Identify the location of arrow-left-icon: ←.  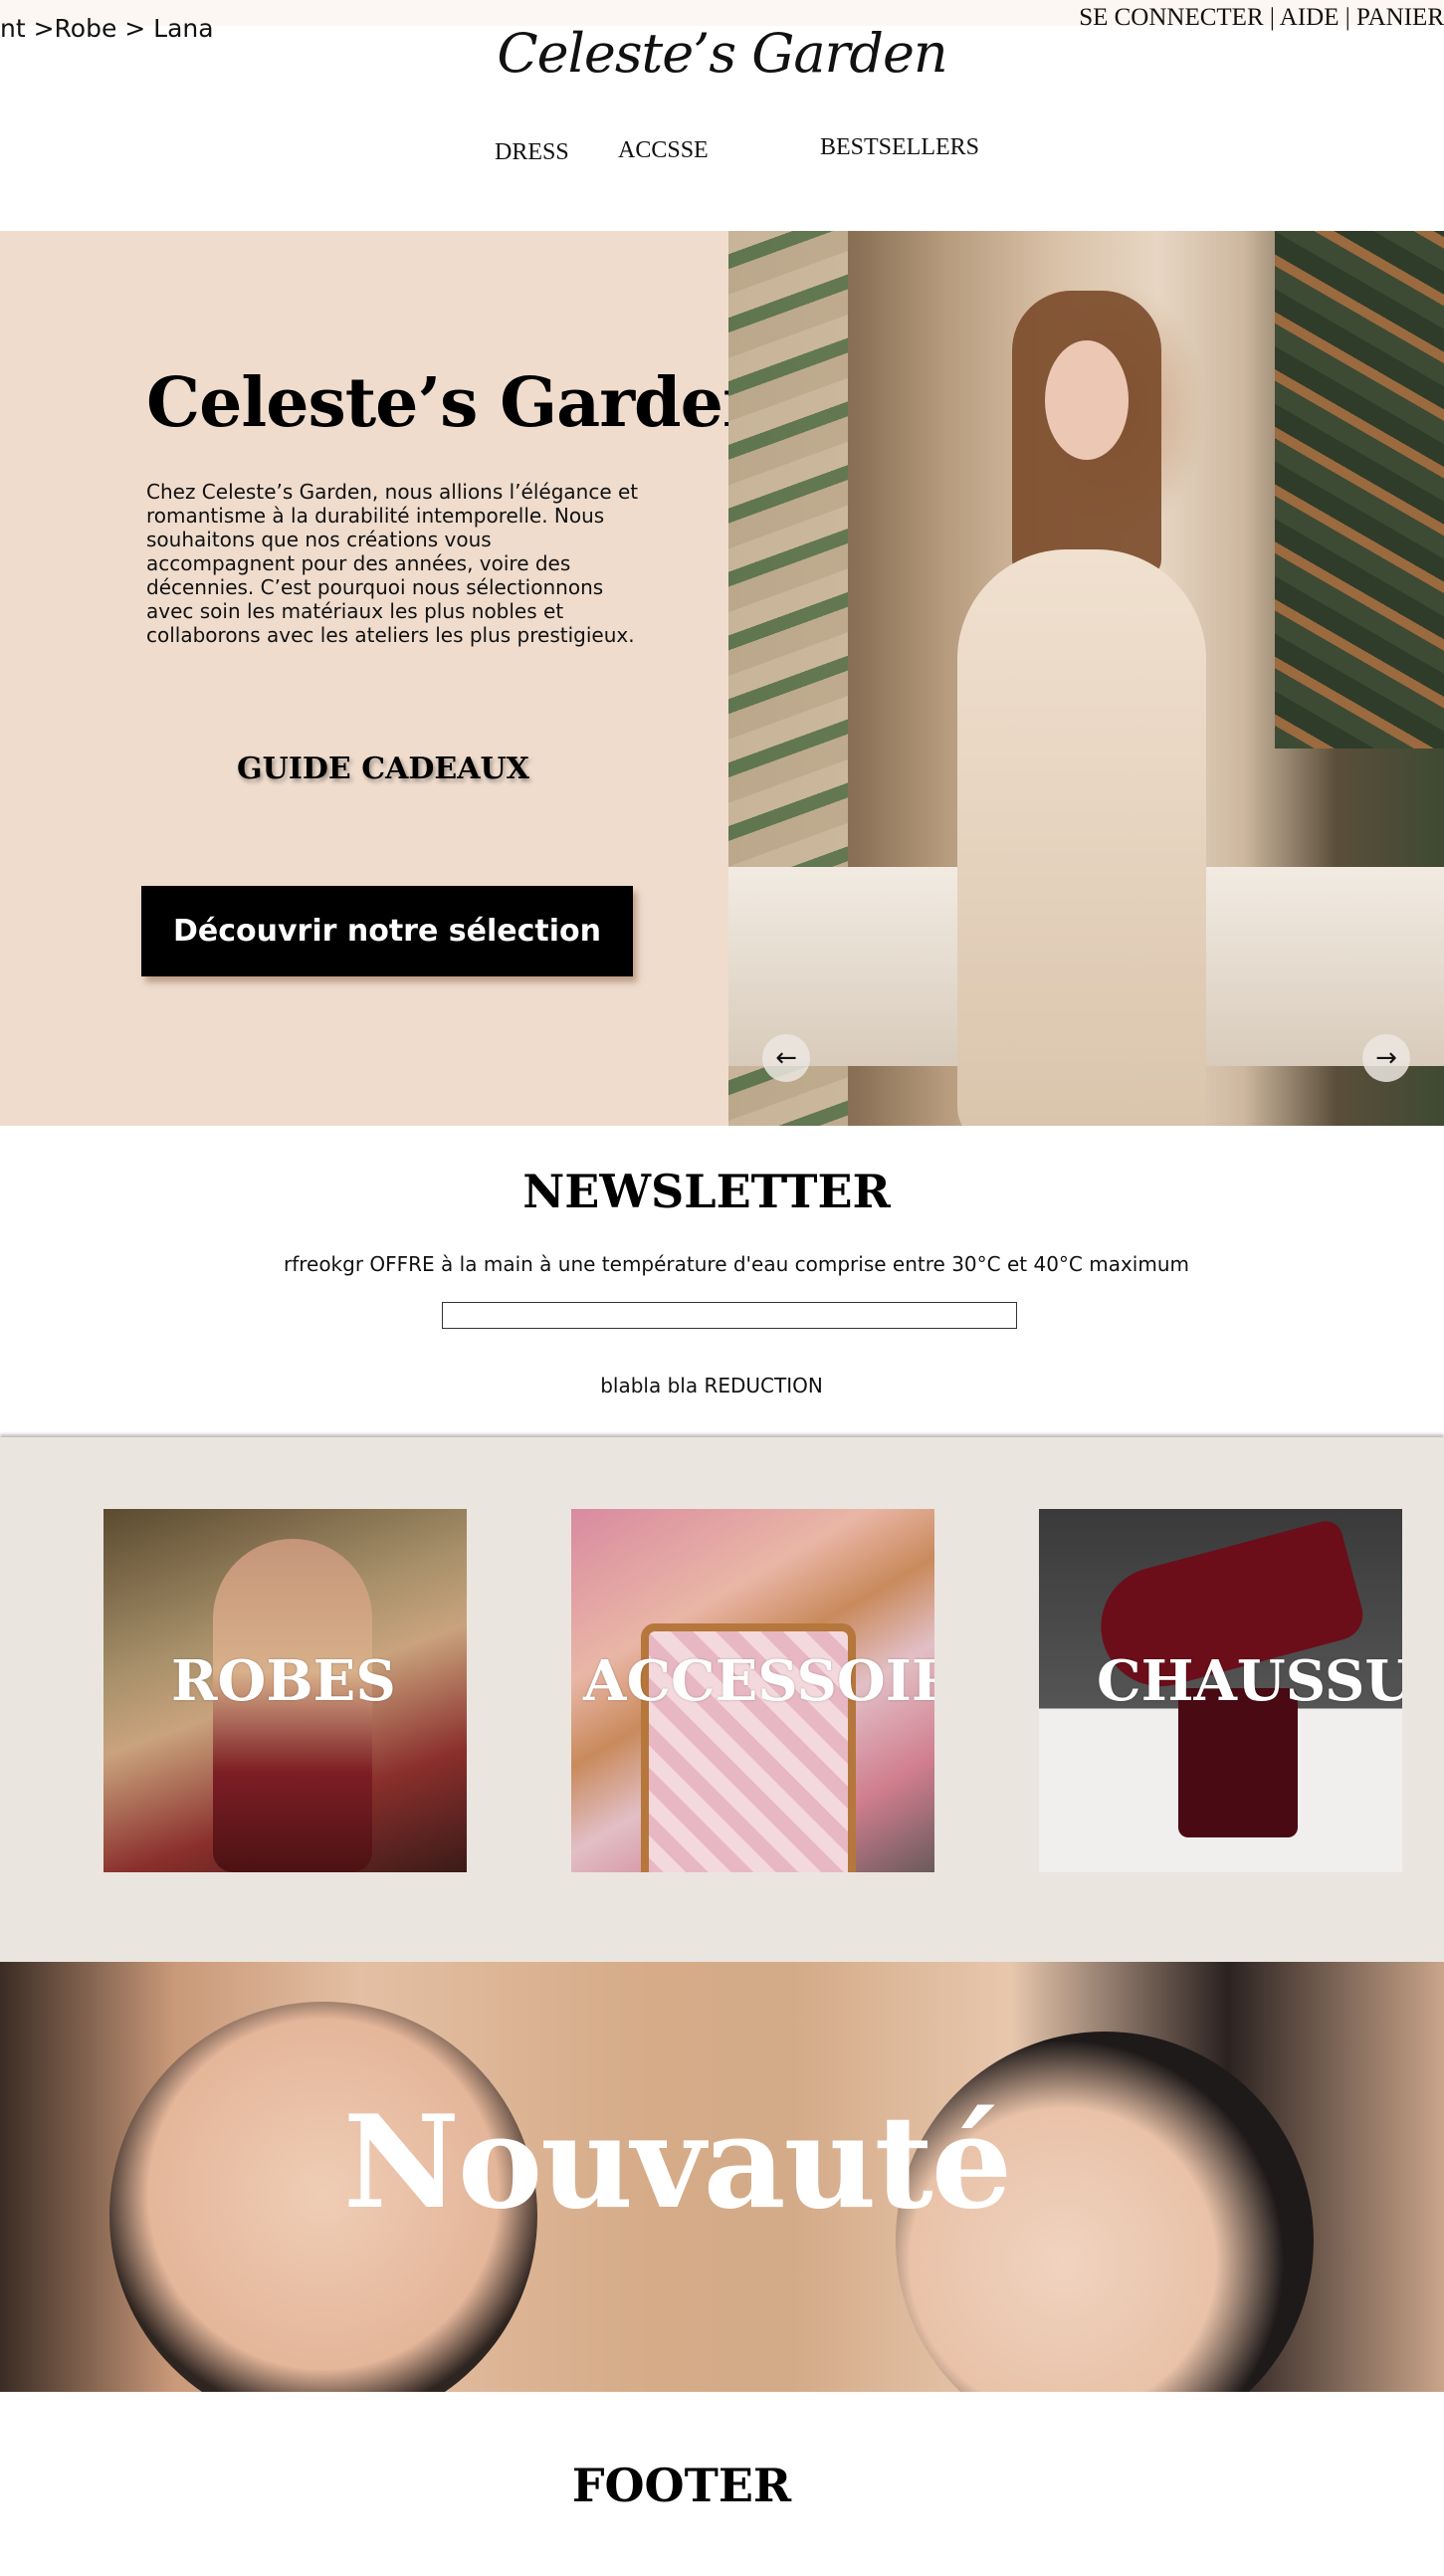
(786, 1058).